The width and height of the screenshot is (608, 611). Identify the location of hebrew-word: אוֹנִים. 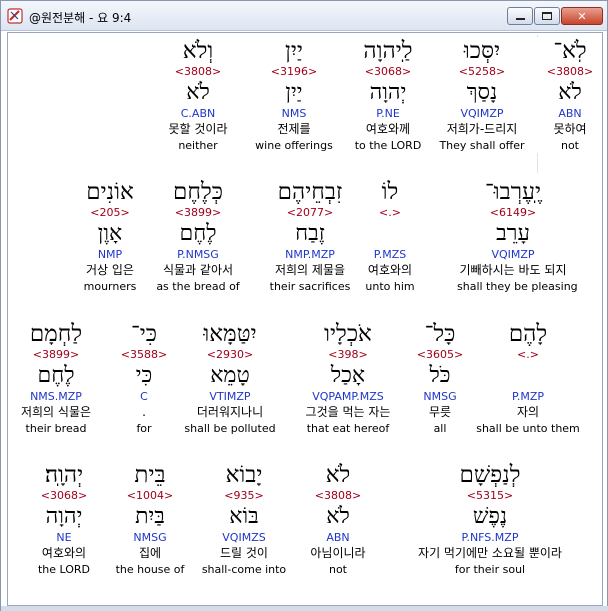
(110, 192).